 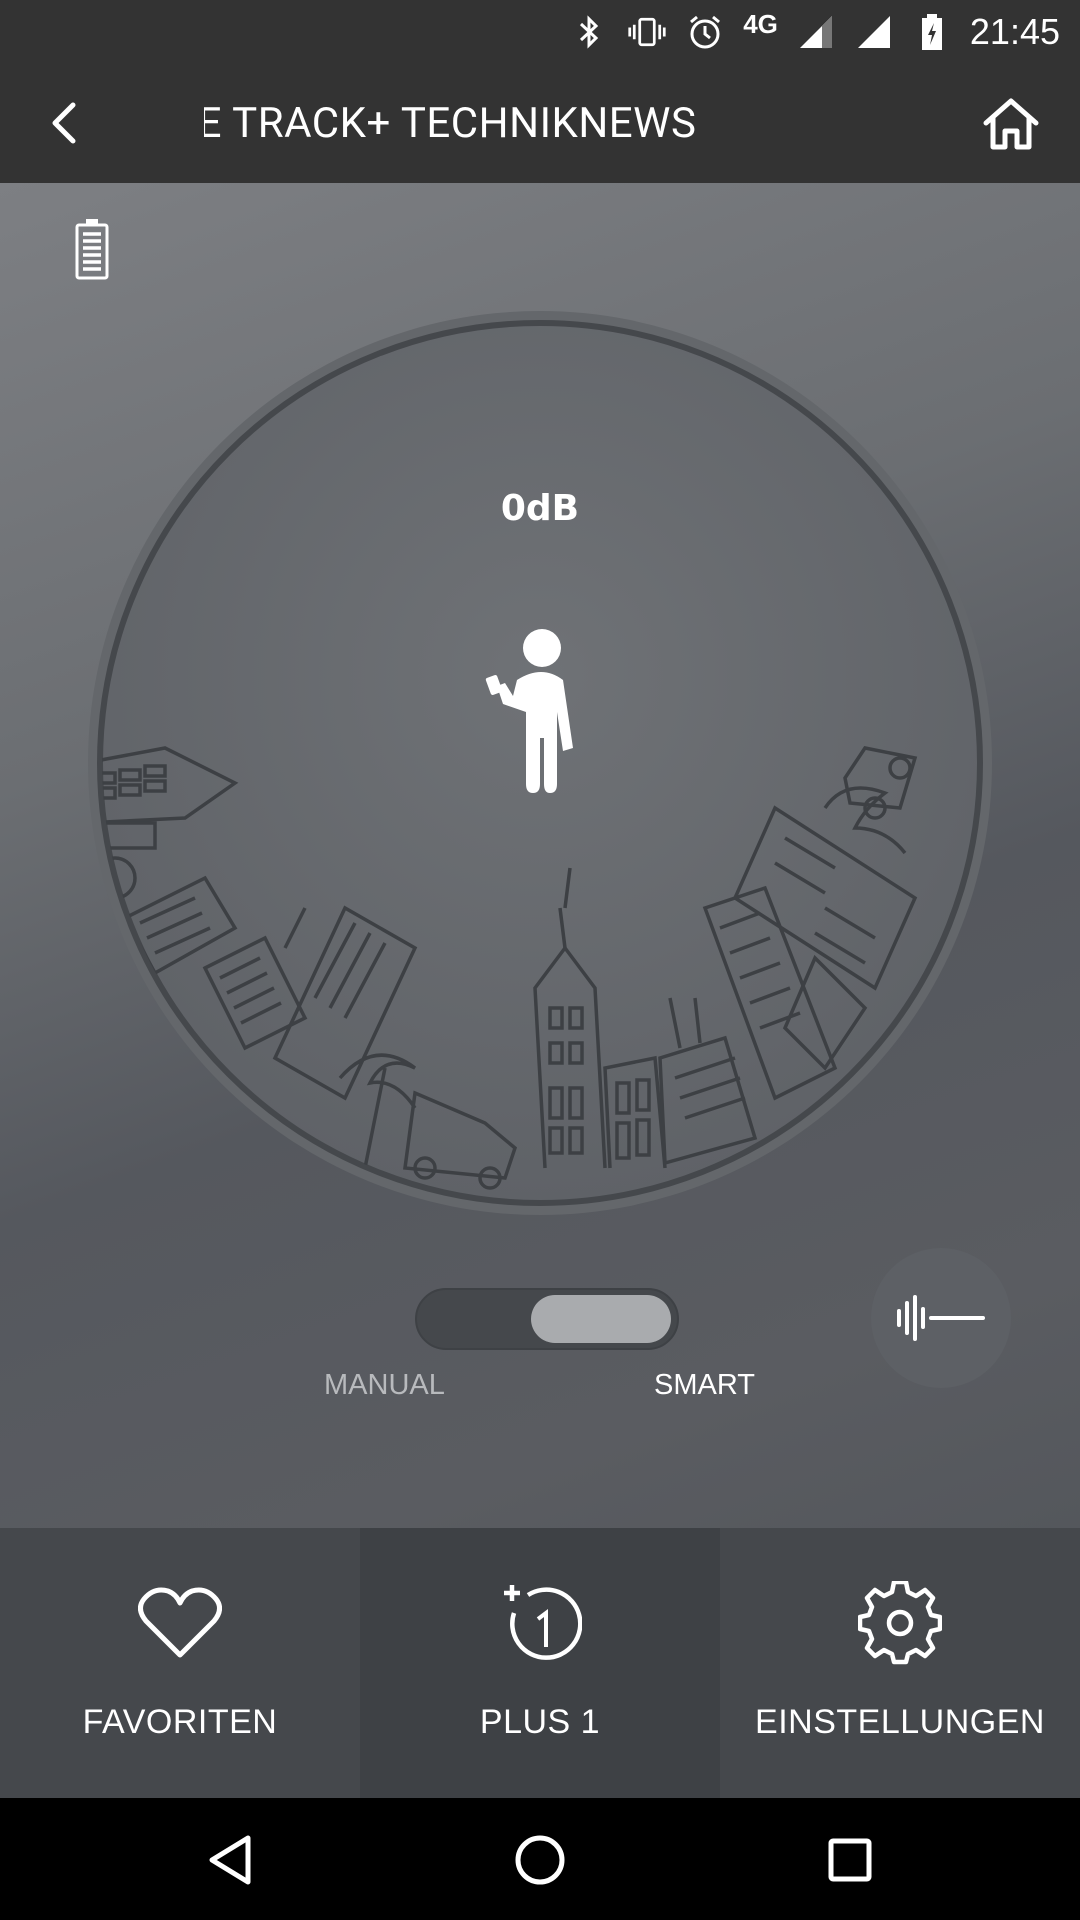 What do you see at coordinates (180, 1722) in the screenshot?
I see `nav-label: FAVORITEN` at bounding box center [180, 1722].